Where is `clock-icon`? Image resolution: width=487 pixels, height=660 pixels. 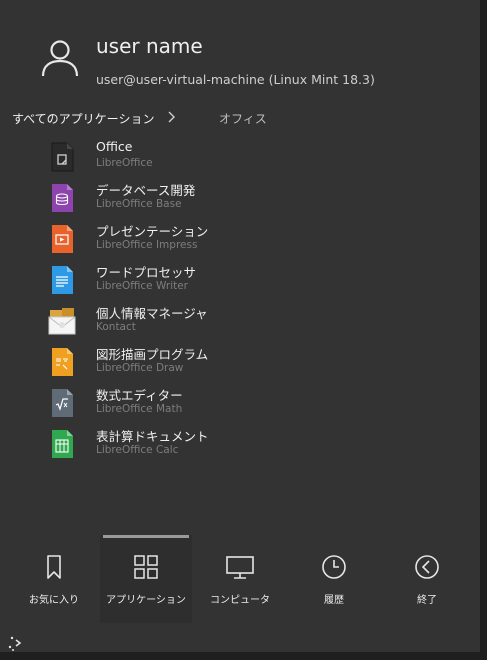
clock-icon is located at coordinates (334, 567).